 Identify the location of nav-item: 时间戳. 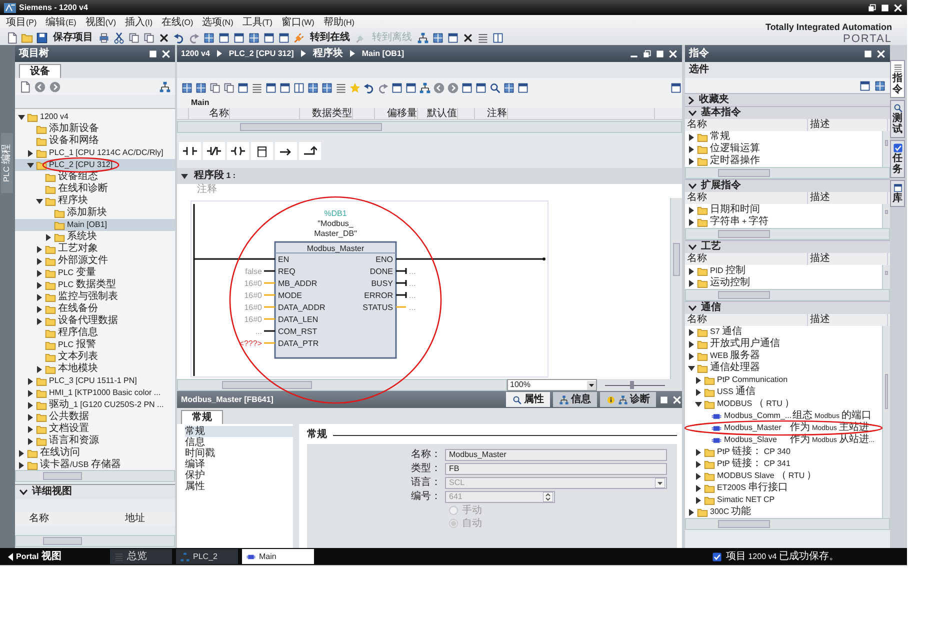
(239, 453).